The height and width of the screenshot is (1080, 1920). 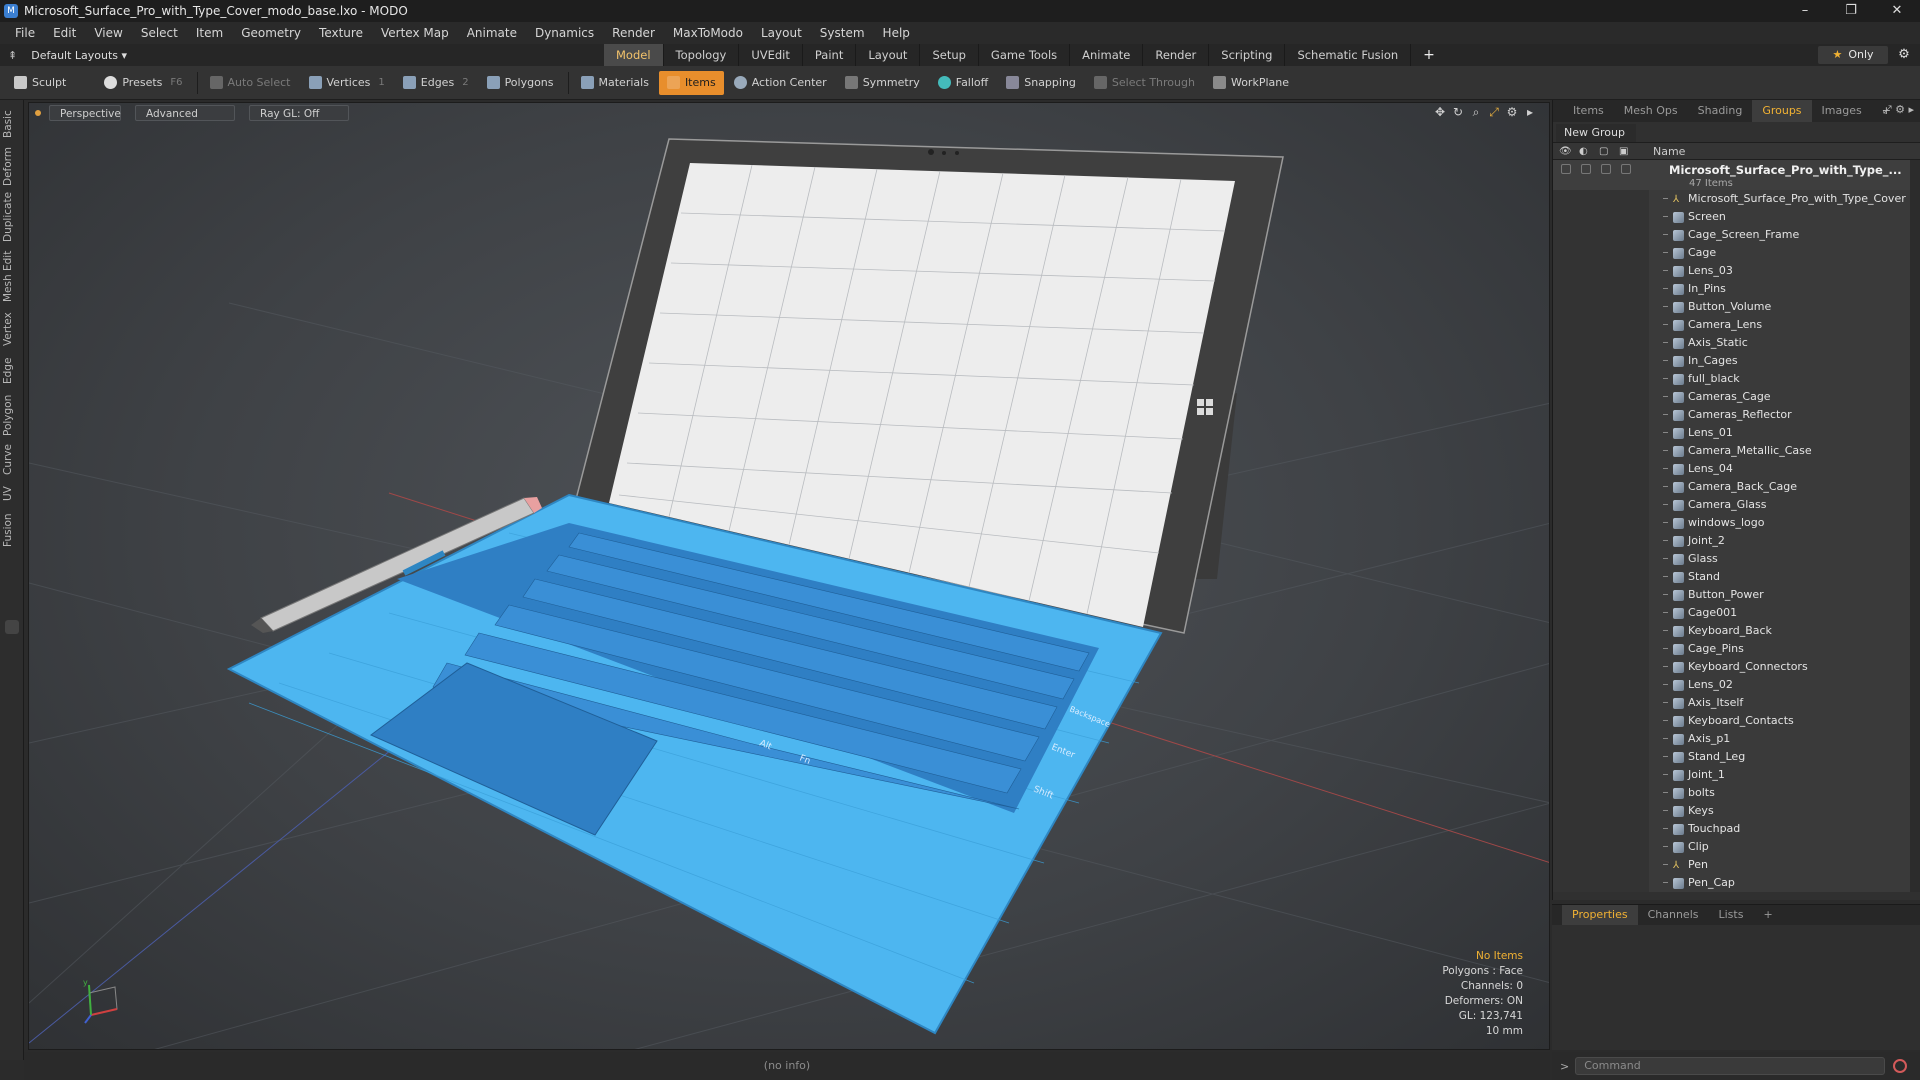 I want to click on tab-layout: Layout, so click(x=888, y=55).